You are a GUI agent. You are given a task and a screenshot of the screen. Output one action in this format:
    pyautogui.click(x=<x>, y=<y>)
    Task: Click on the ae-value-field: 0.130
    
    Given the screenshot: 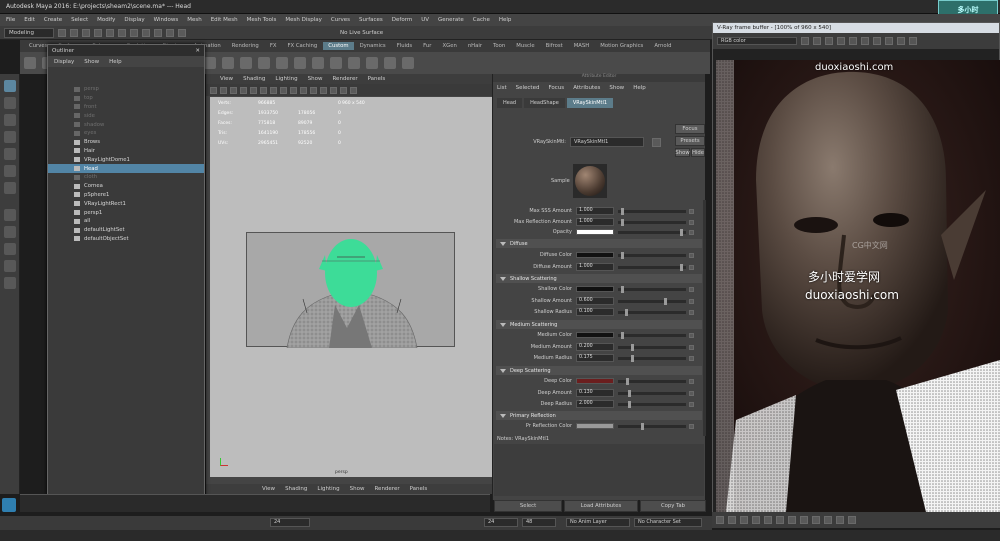 What is the action you would take?
    pyautogui.click(x=595, y=393)
    